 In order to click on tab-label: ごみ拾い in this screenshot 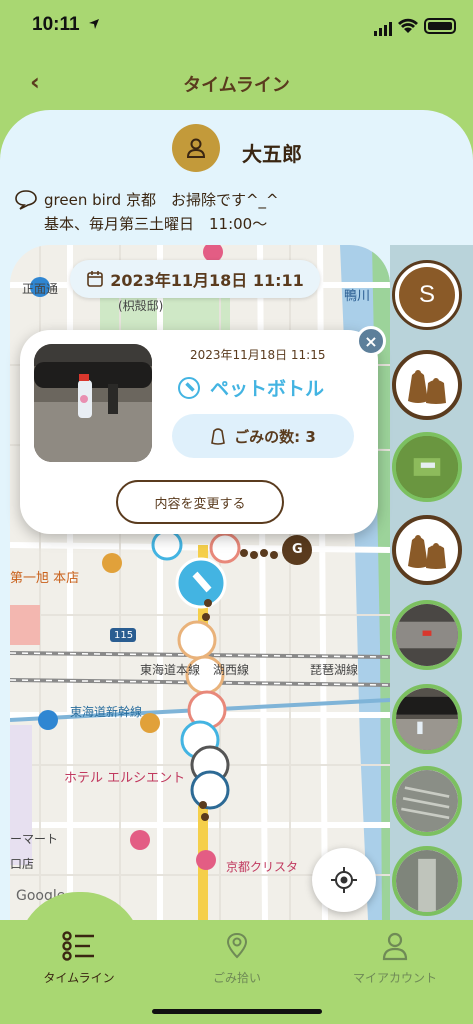, I will do `click(236, 978)`.